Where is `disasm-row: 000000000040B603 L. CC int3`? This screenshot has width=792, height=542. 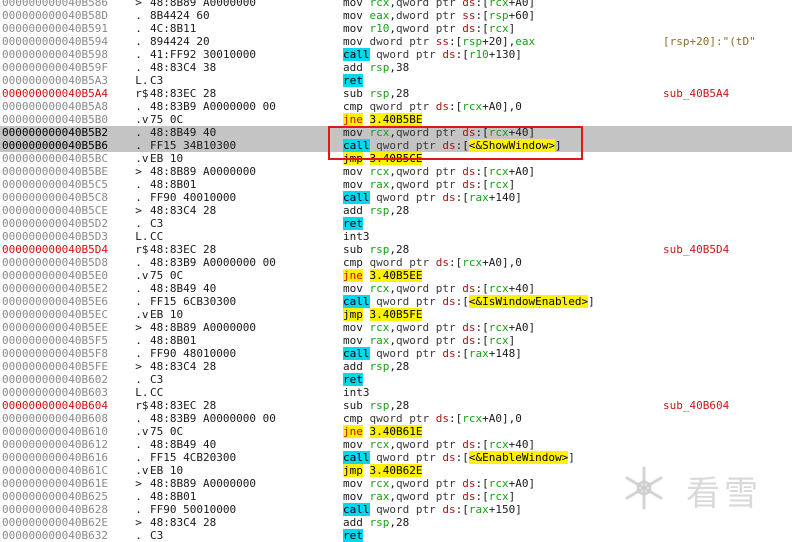
disasm-row: 000000000040B603 L. CC int3 is located at coordinates (396, 392).